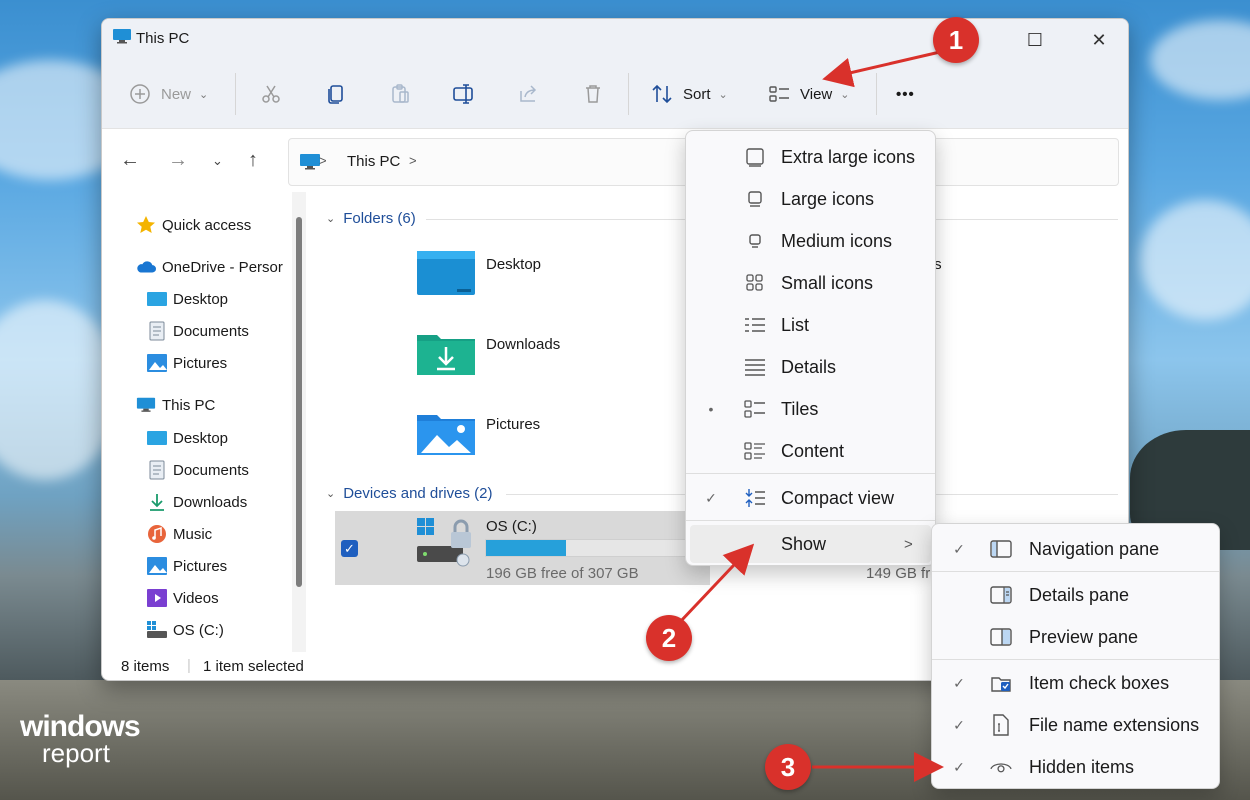 Image resolution: width=1250 pixels, height=800 pixels. I want to click on desktop-folder-icon, so click(157, 299).